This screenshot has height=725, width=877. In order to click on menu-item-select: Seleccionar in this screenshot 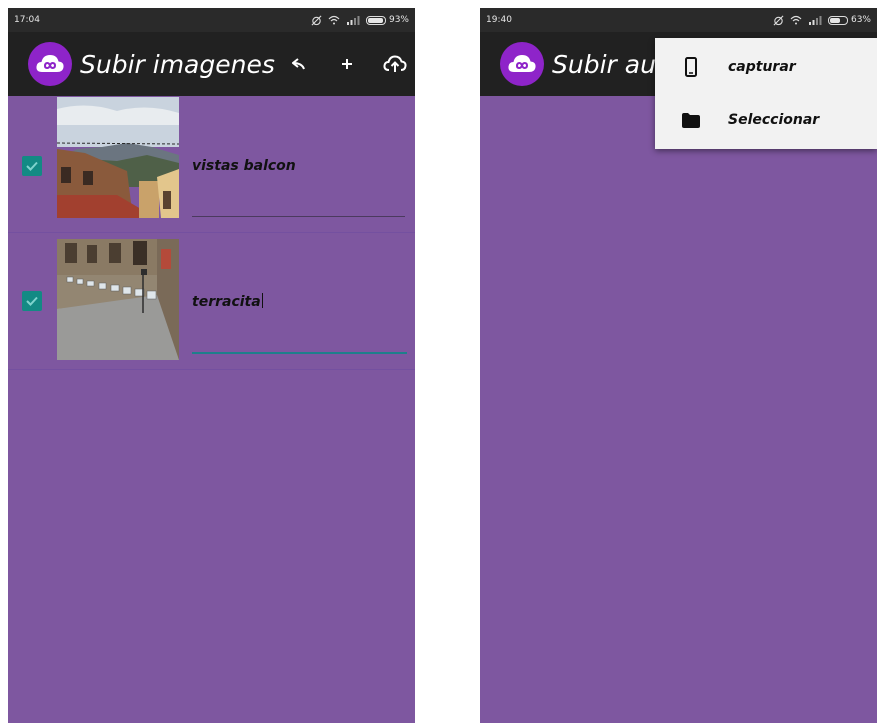, I will do `click(766, 120)`.